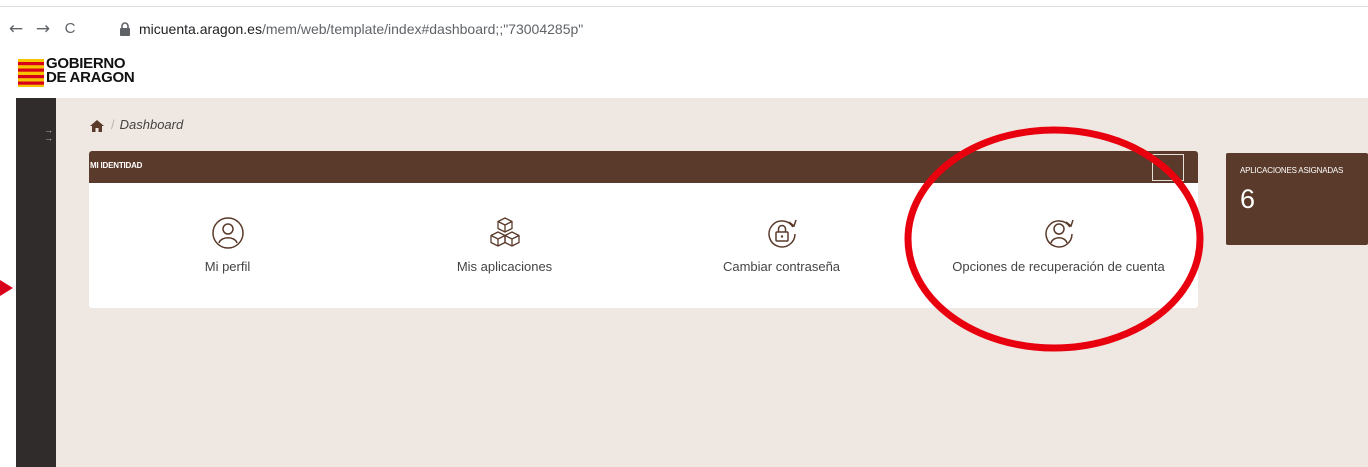 The width and height of the screenshot is (1368, 467). What do you see at coordinates (504, 232) in the screenshot?
I see `cubes-icon` at bounding box center [504, 232].